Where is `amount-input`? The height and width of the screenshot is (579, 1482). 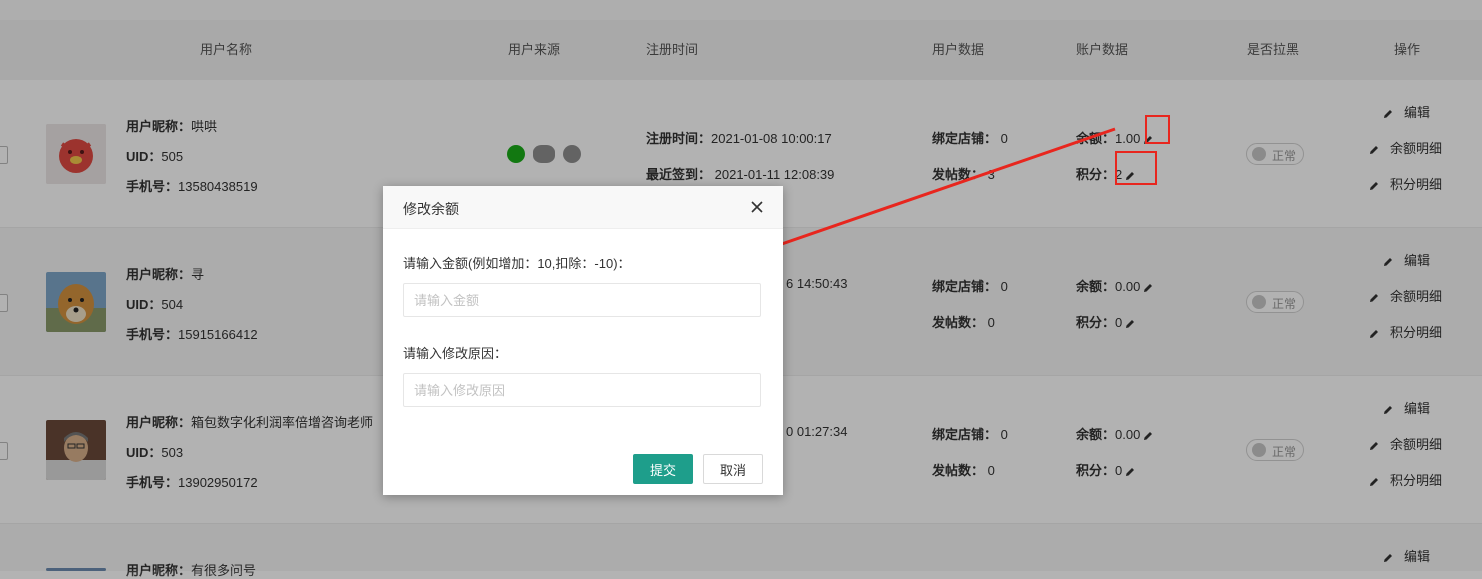 amount-input is located at coordinates (582, 300).